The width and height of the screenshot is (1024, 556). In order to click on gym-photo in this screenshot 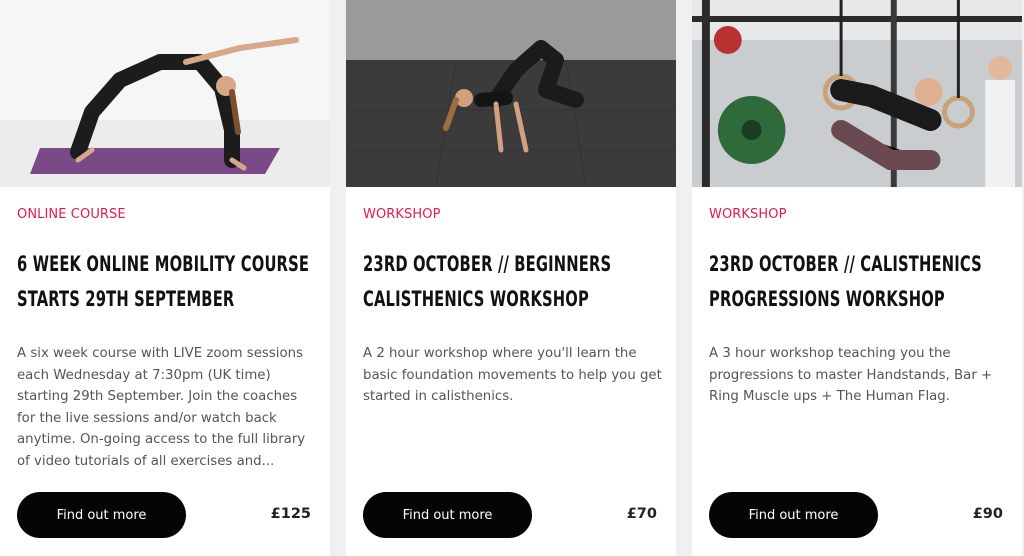, I will do `click(857, 93)`.